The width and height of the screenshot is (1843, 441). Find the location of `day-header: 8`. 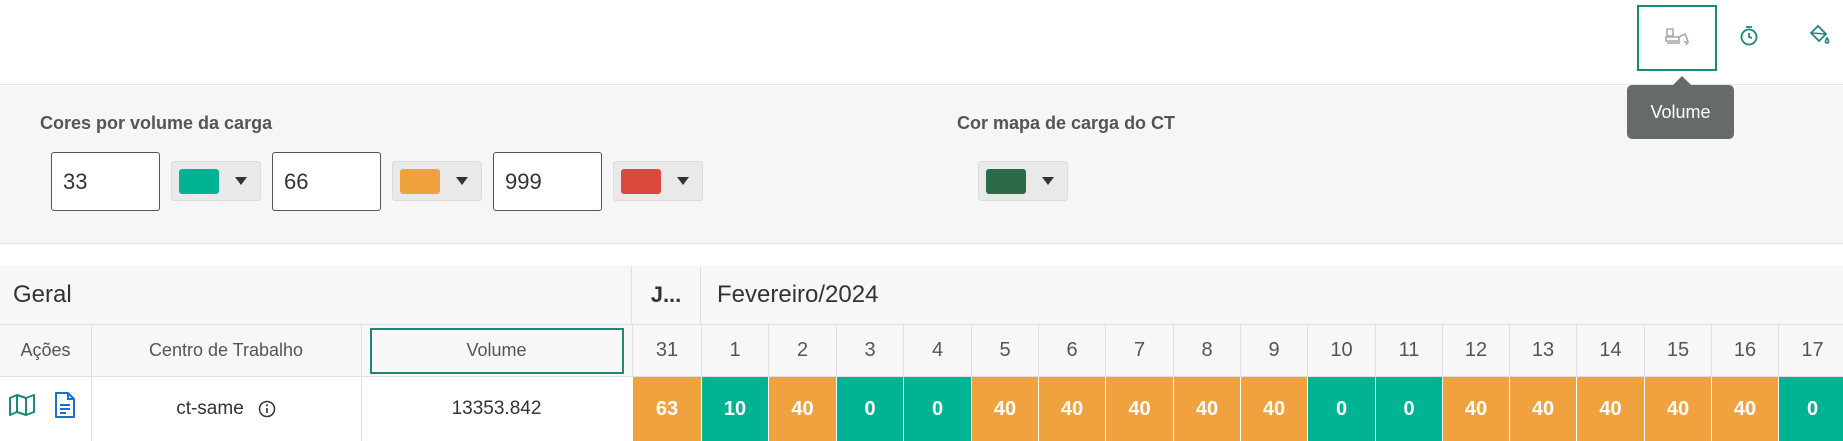

day-header: 8 is located at coordinates (1206, 351).